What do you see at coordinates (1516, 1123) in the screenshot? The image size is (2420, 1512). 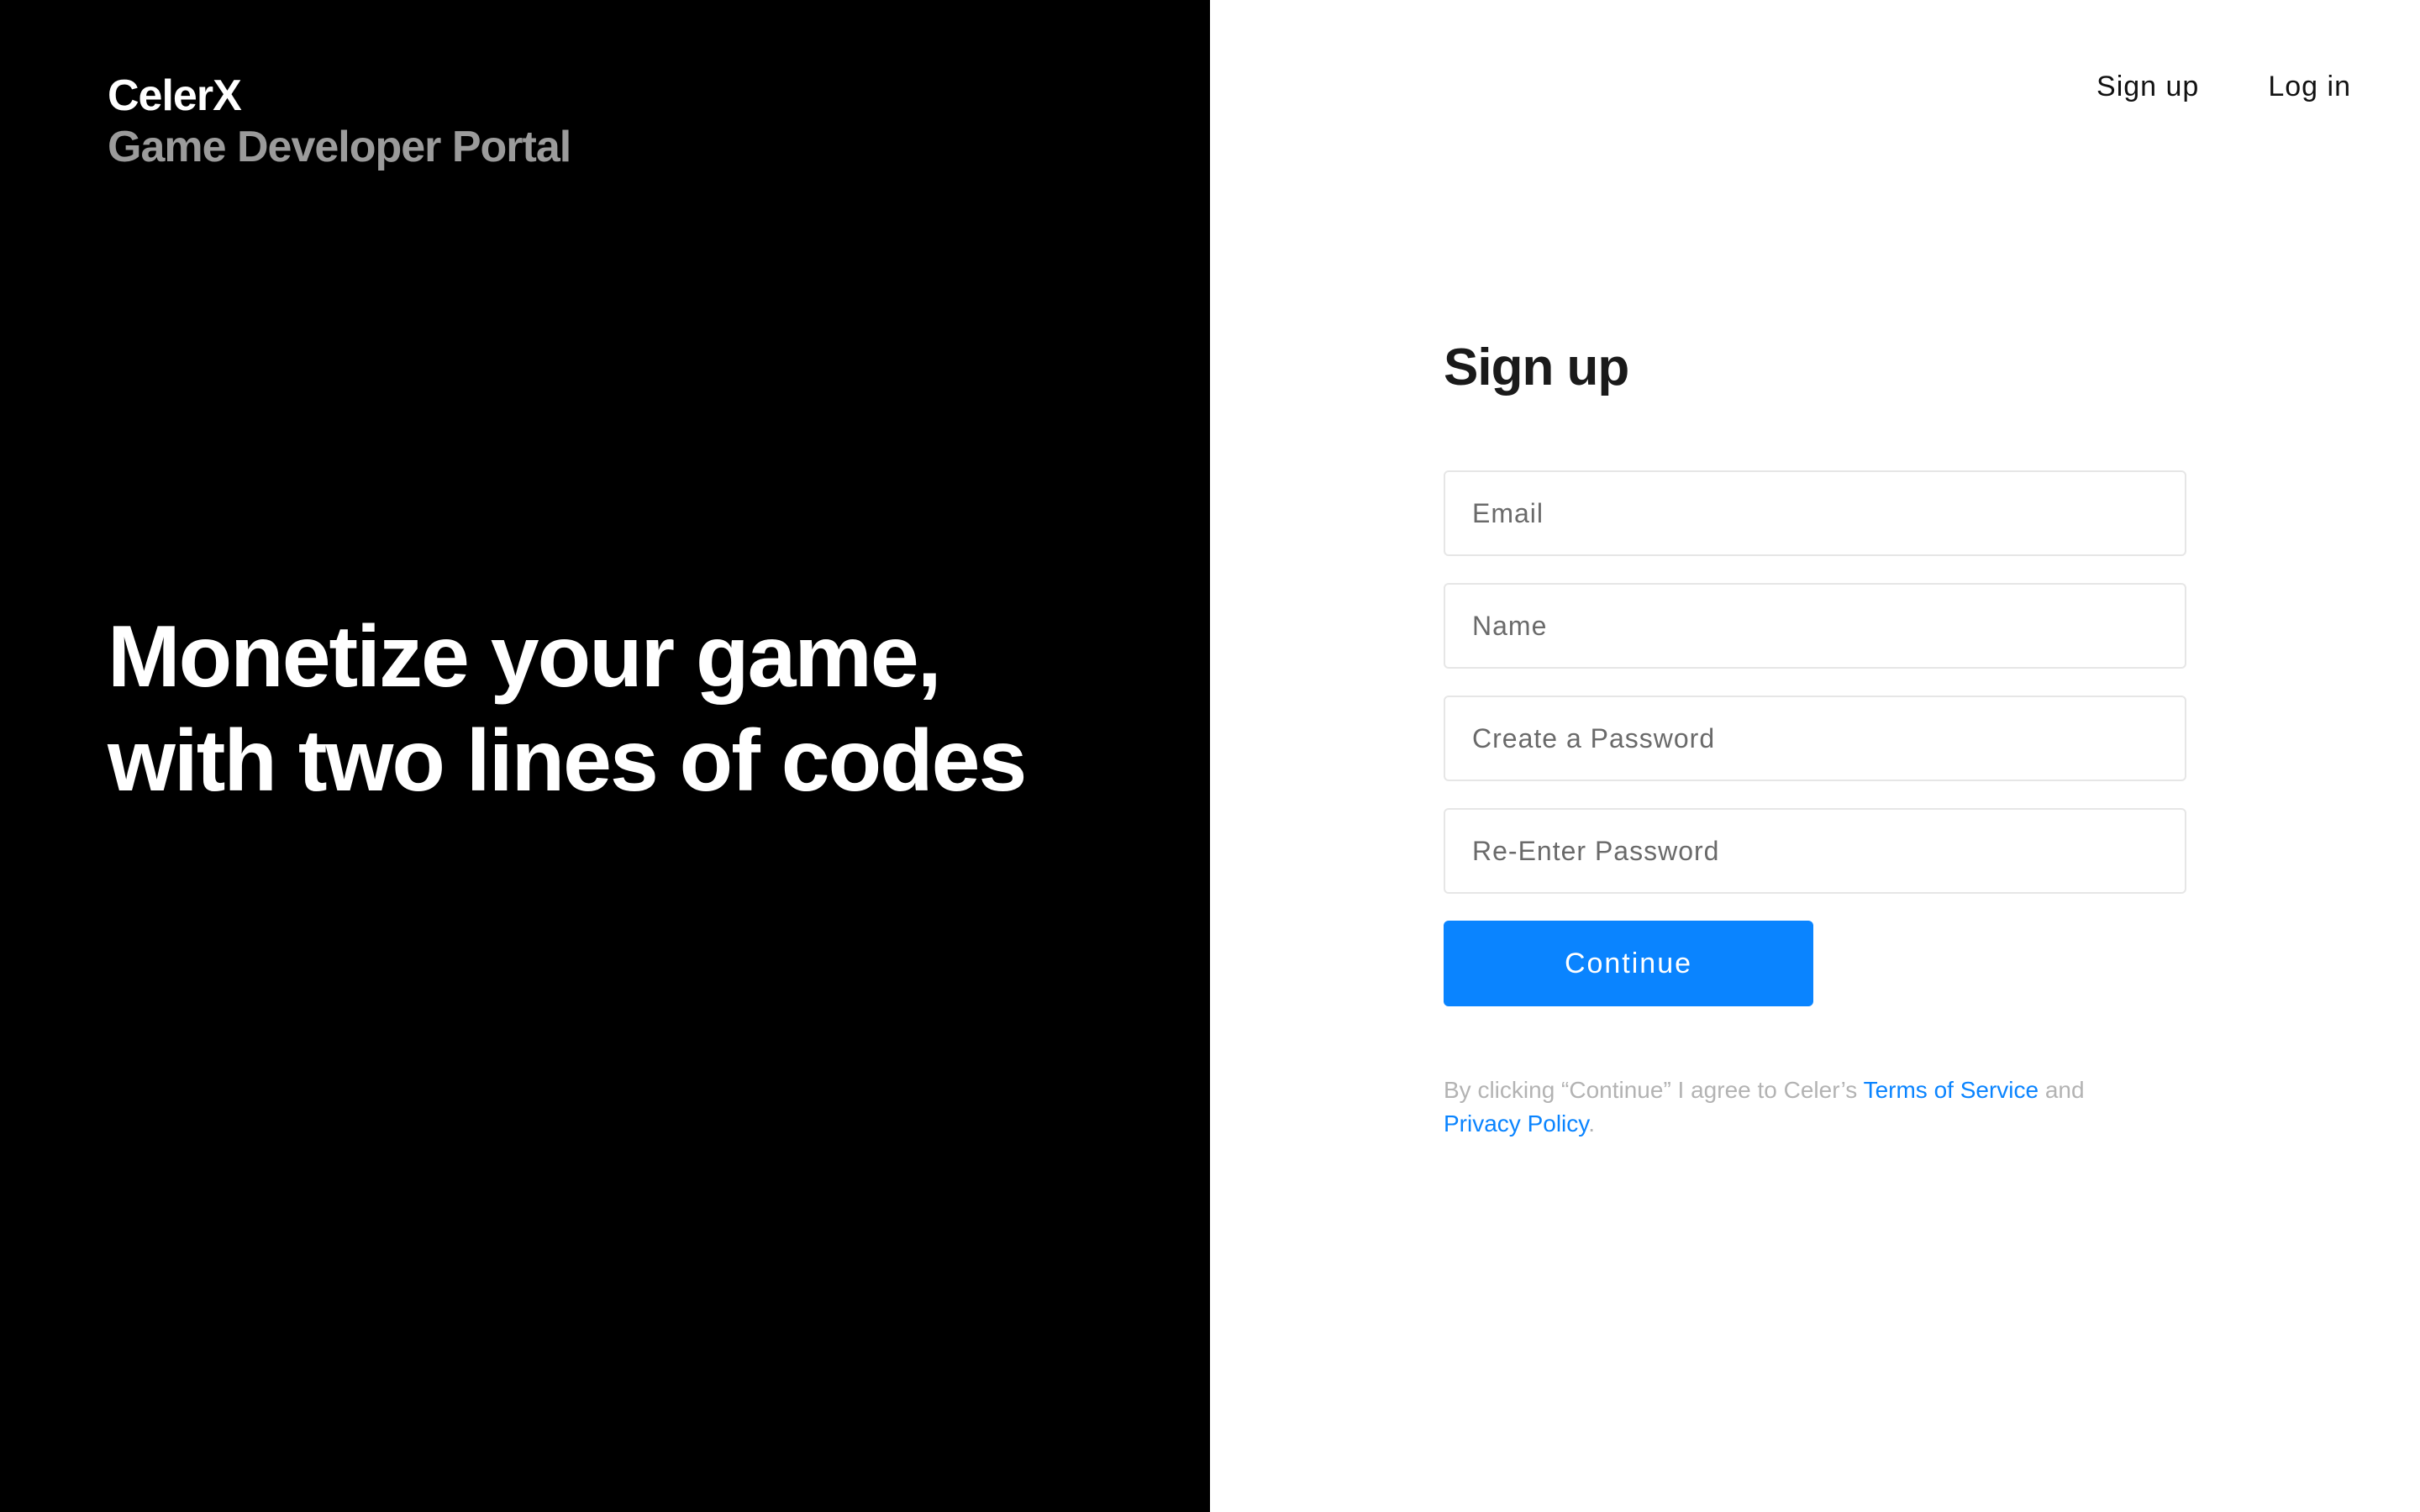 I see `privacy-policy-link: Privacy Policy` at bounding box center [1516, 1123].